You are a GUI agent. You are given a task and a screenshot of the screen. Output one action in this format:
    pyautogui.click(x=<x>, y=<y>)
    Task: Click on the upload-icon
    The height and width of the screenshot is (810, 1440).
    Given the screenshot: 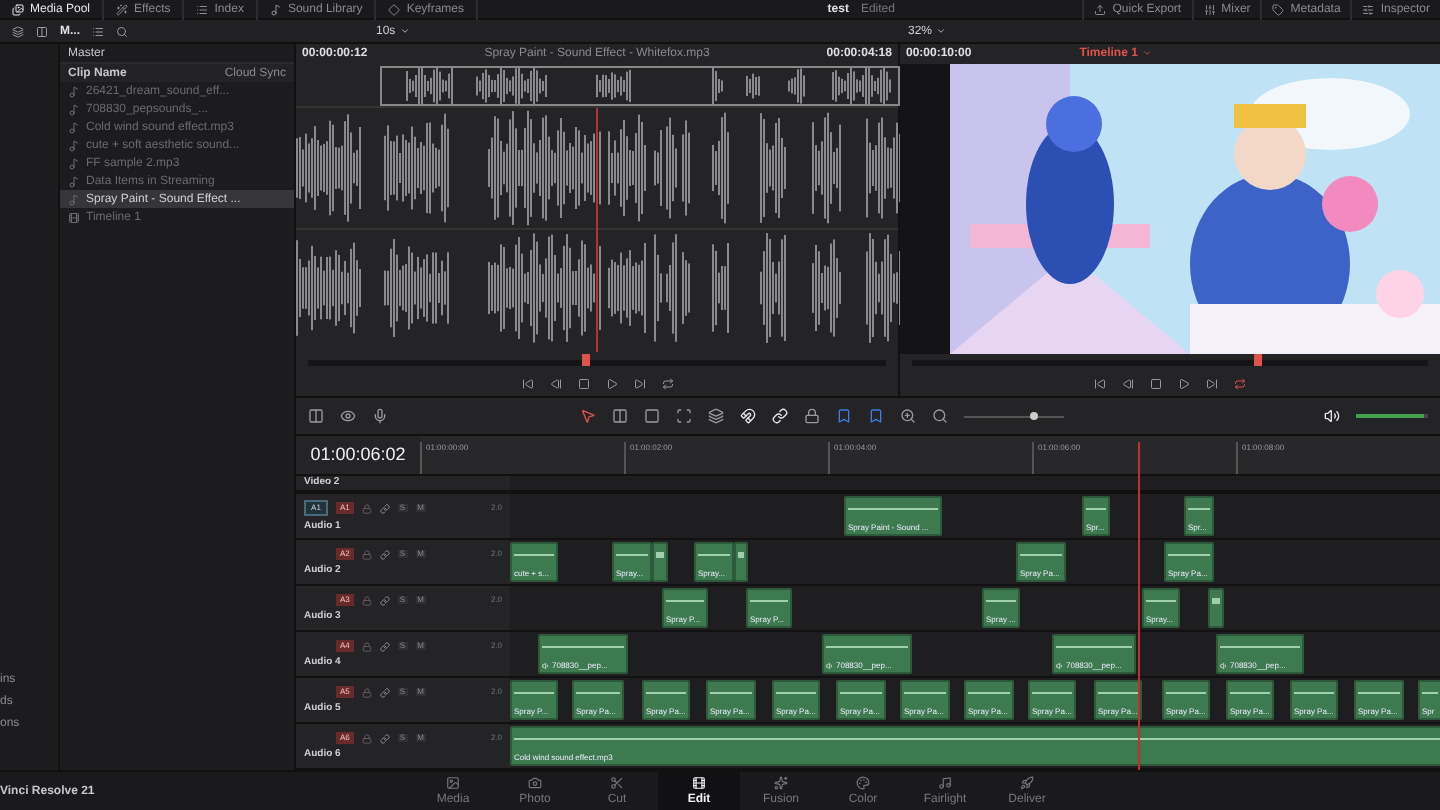 What is the action you would take?
    pyautogui.click(x=1100, y=9)
    